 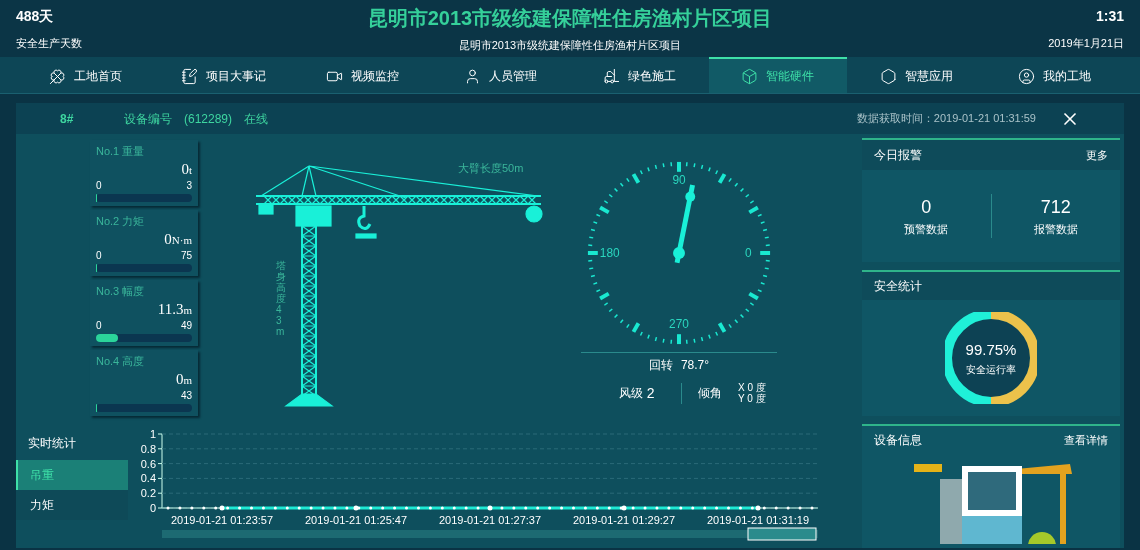 I want to click on tilt-x-value: X 0 度, so click(x=752, y=387).